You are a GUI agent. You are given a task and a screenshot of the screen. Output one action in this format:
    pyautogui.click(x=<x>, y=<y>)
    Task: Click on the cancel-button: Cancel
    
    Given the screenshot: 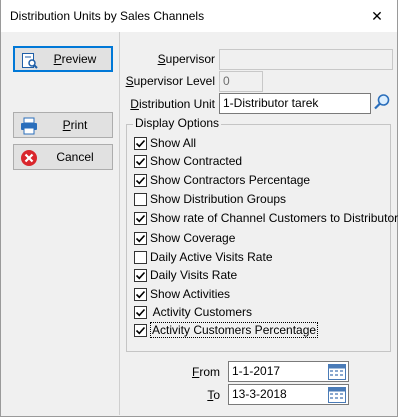 What is the action you would take?
    pyautogui.click(x=63, y=157)
    